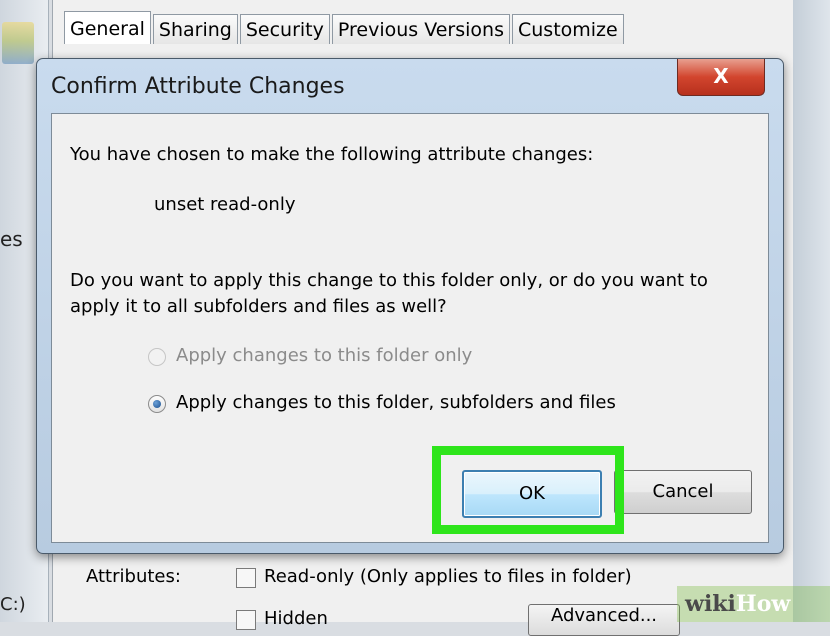  Describe the element at coordinates (763, 604) in the screenshot. I see `watermark-how: How` at that location.